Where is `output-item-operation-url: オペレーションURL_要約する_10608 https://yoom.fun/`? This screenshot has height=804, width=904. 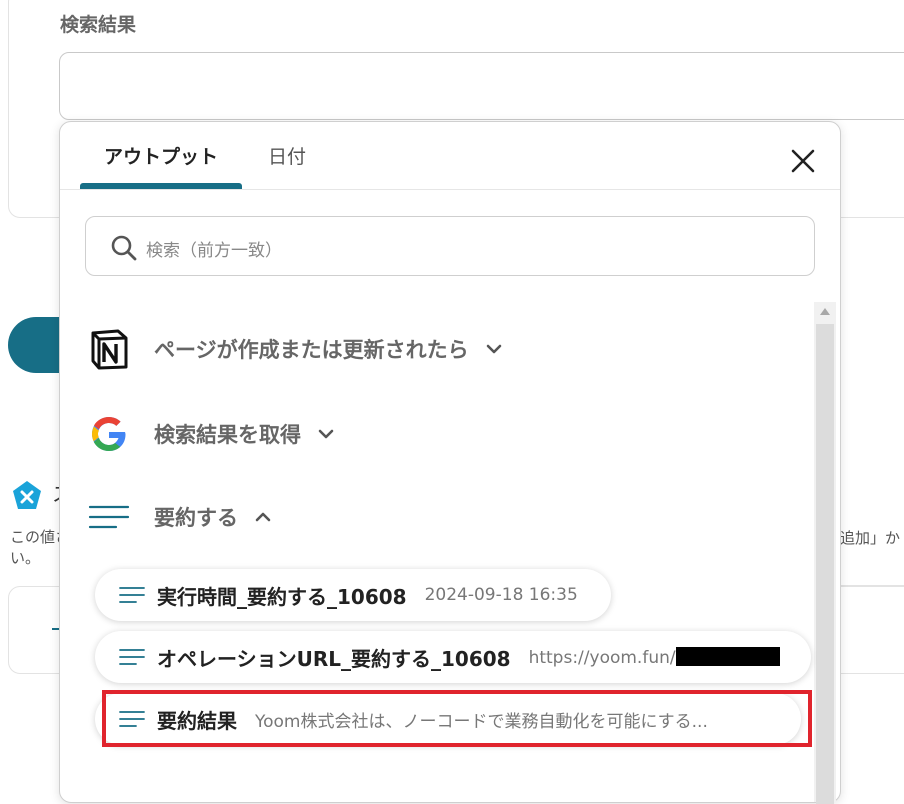
output-item-operation-url: オペレーションURL_要約する_10608 https://yoom.fun/ is located at coordinates (453, 657).